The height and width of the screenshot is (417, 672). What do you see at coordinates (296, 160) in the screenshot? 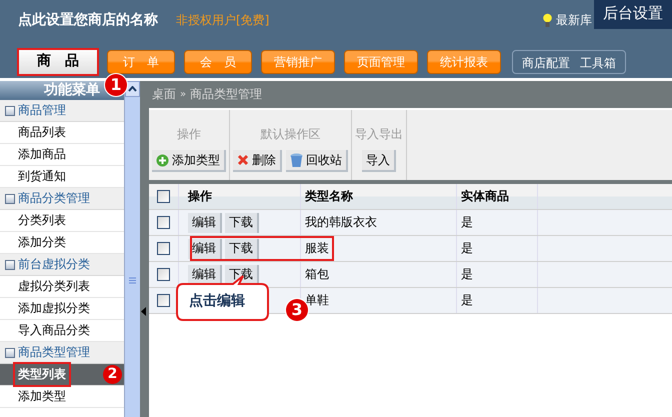
I see `bin-icon` at bounding box center [296, 160].